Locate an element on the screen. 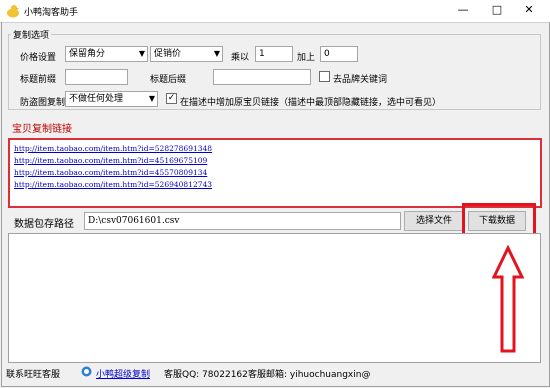 This screenshot has width=550, height=388. price-mode-value: 保留角分 is located at coordinates (87, 54).